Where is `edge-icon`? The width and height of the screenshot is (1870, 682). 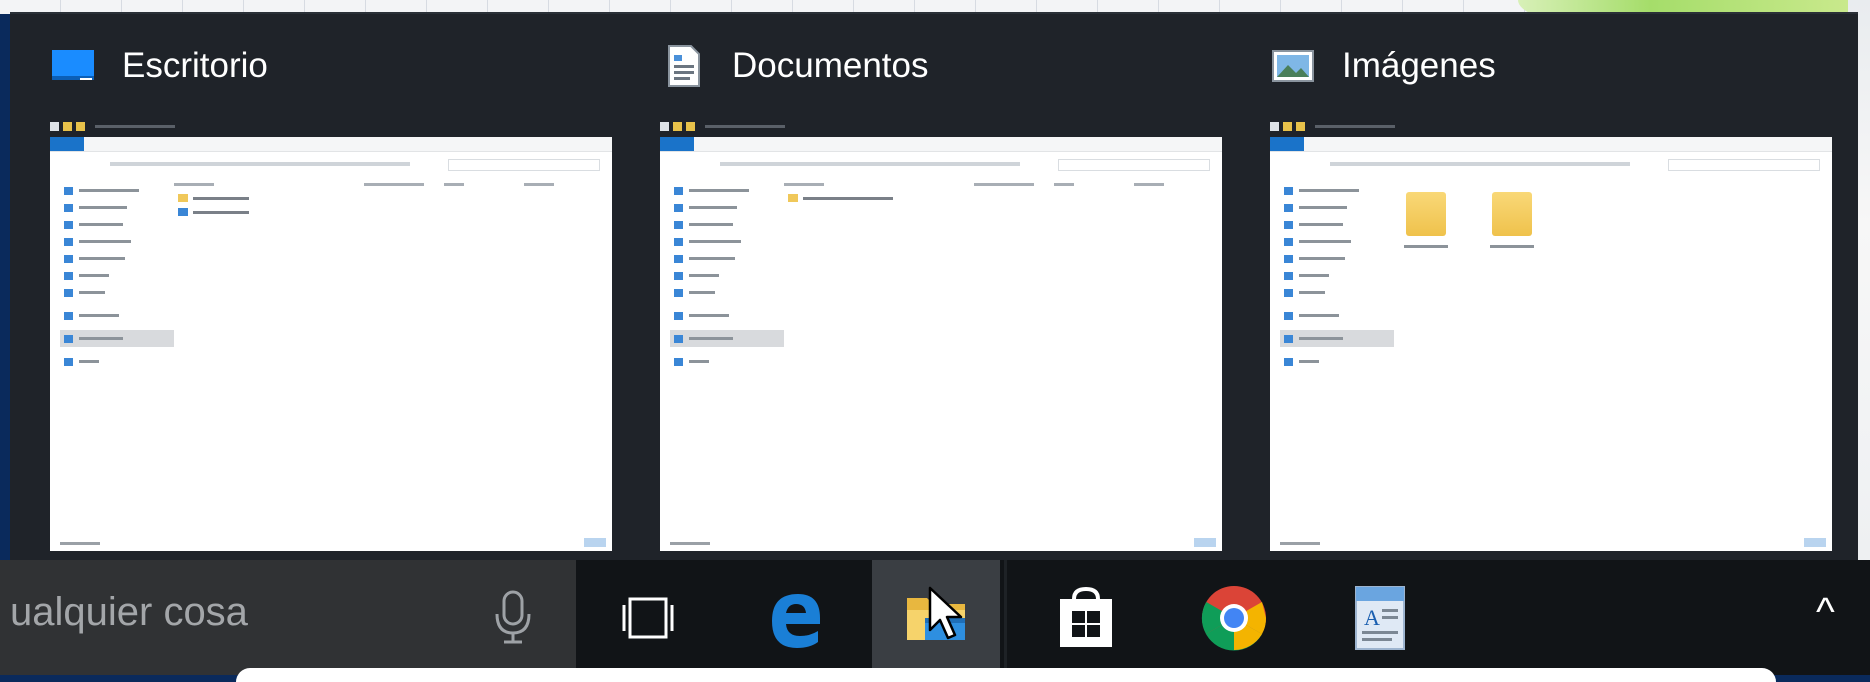 edge-icon is located at coordinates (796, 620).